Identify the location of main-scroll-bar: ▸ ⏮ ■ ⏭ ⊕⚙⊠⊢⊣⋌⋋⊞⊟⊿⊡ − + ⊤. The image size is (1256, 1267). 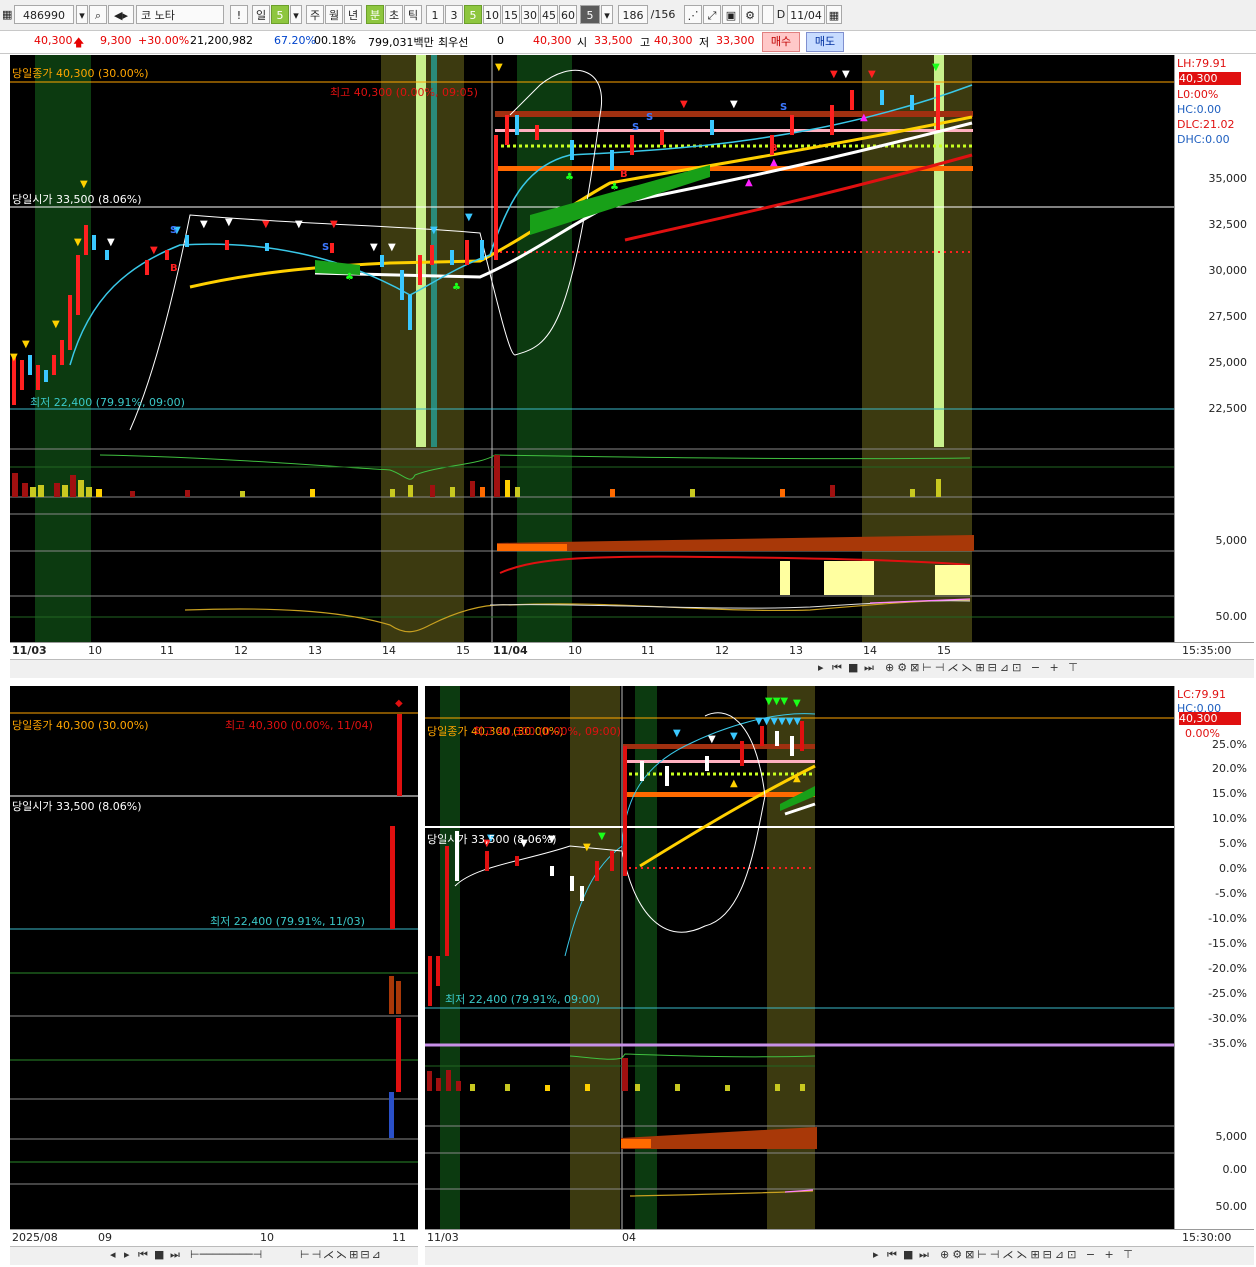
(632, 668).